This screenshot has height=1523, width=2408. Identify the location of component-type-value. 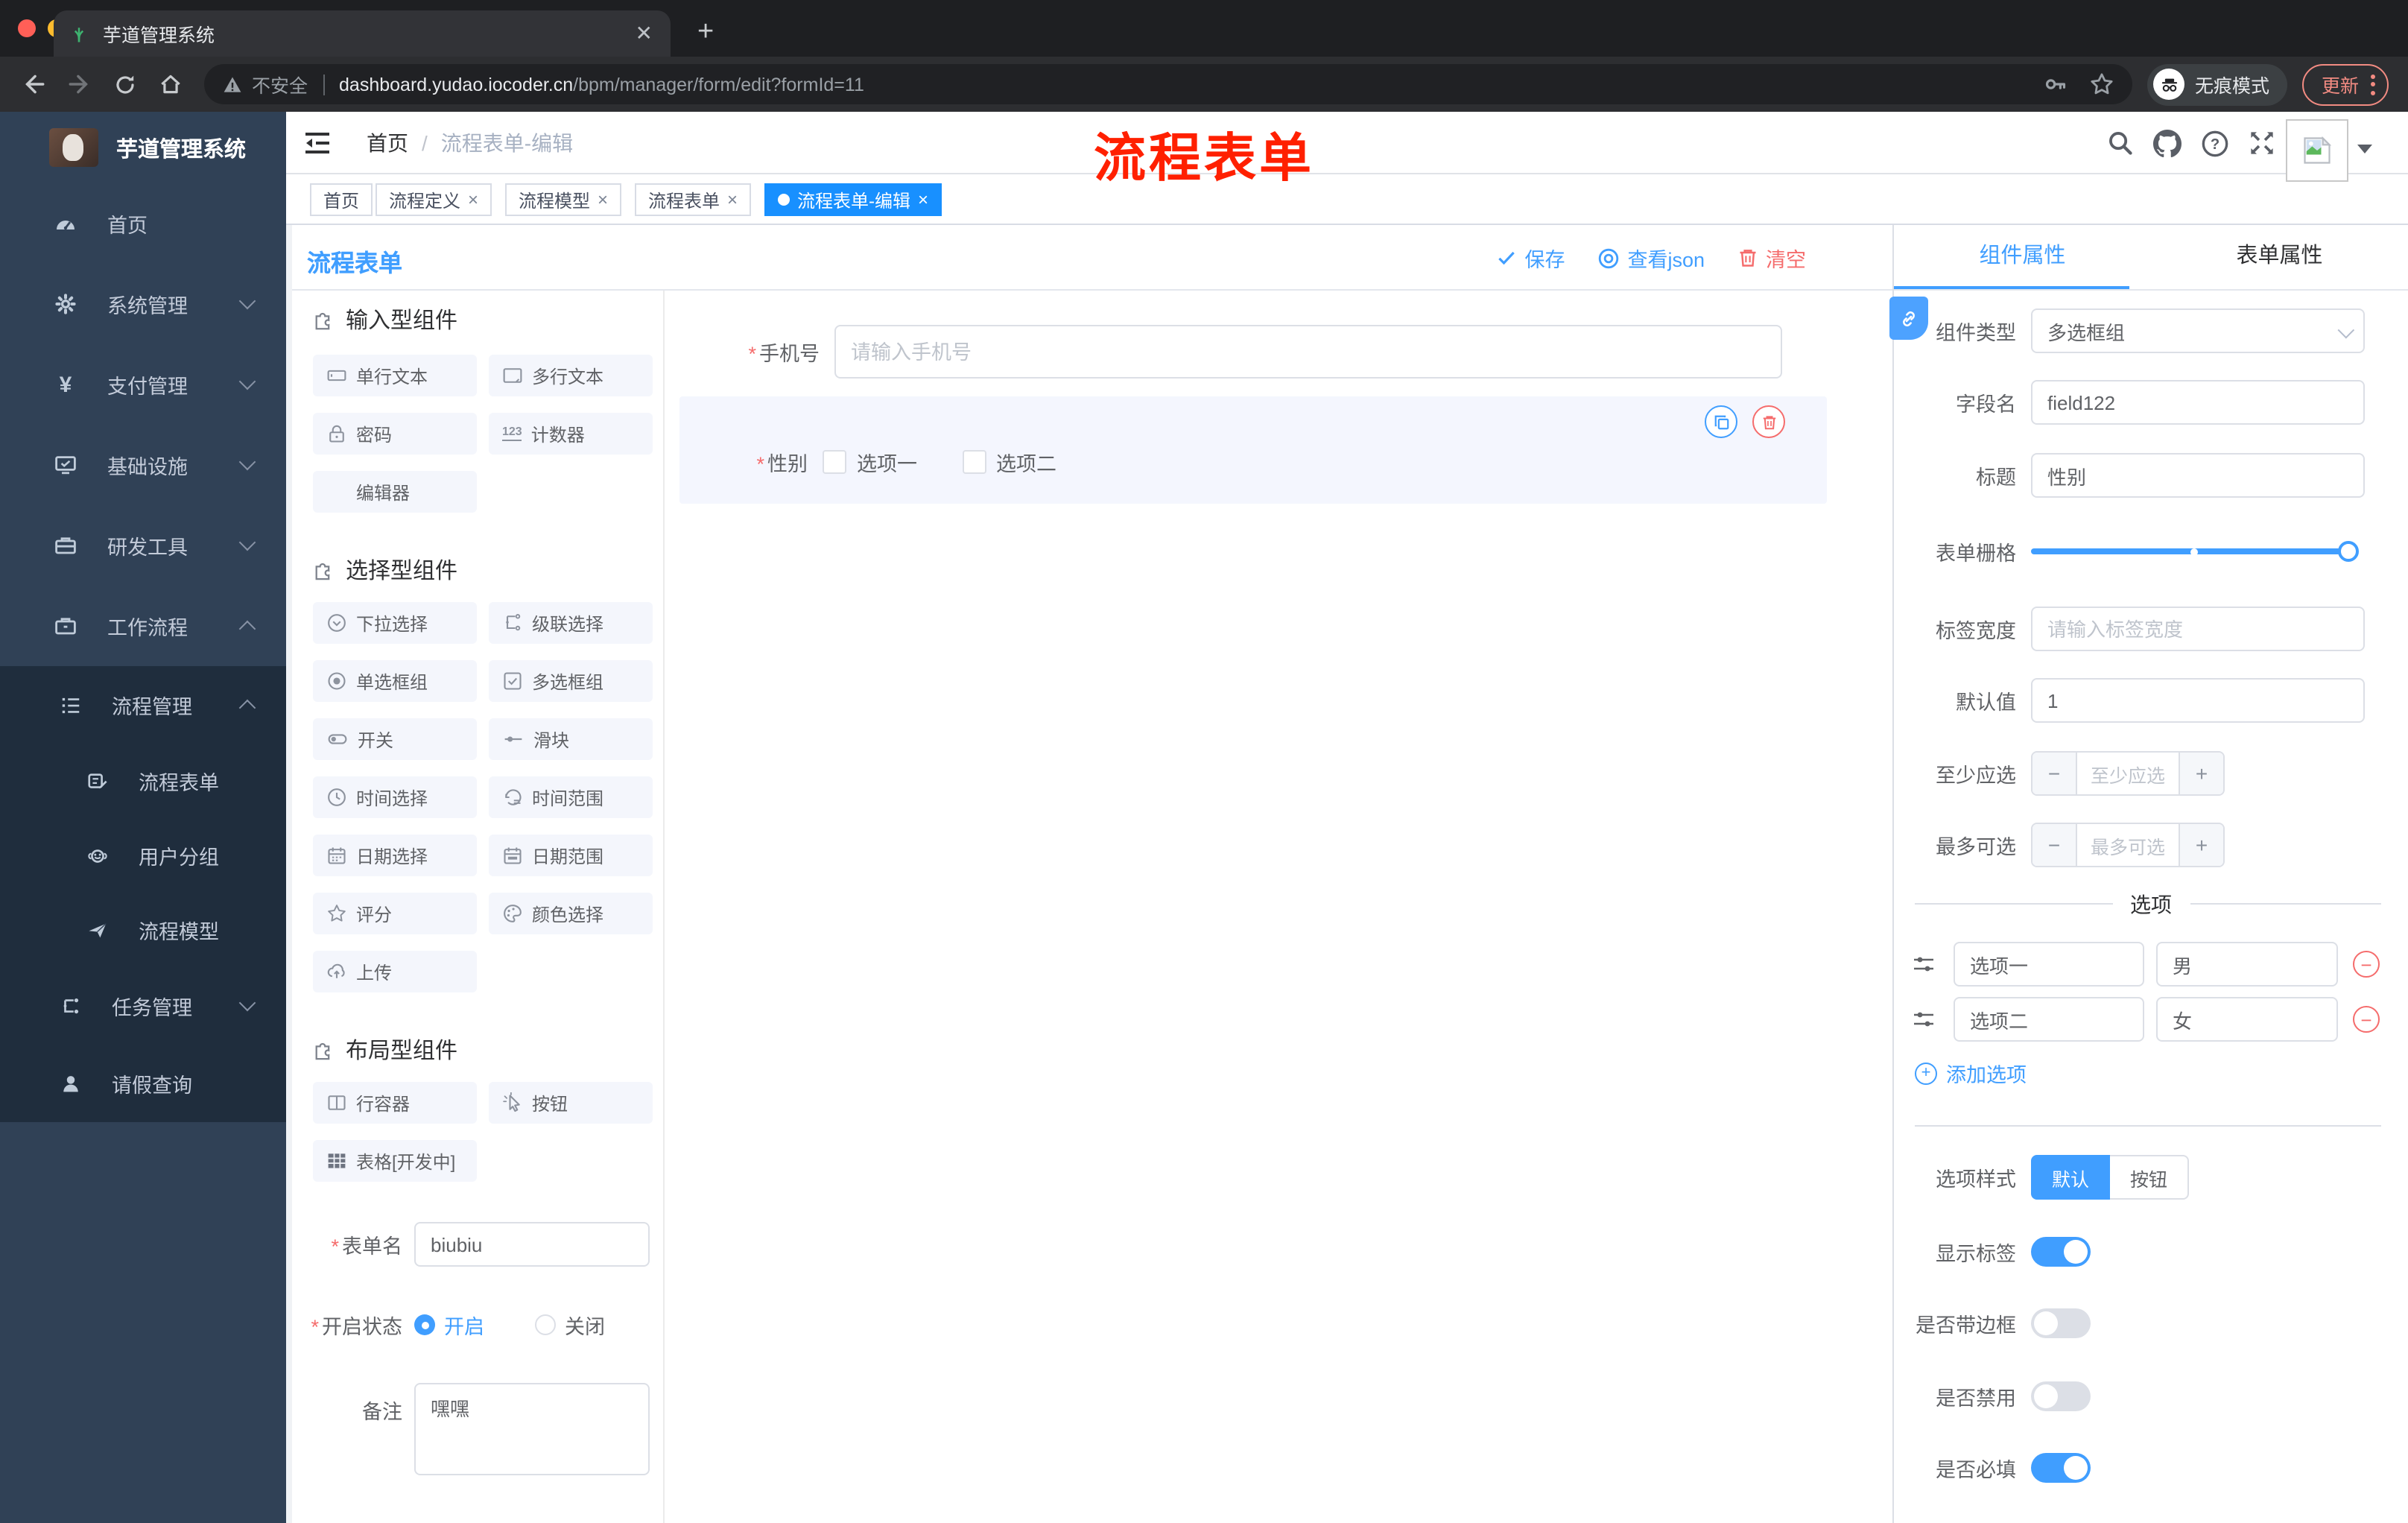
(2198, 330).